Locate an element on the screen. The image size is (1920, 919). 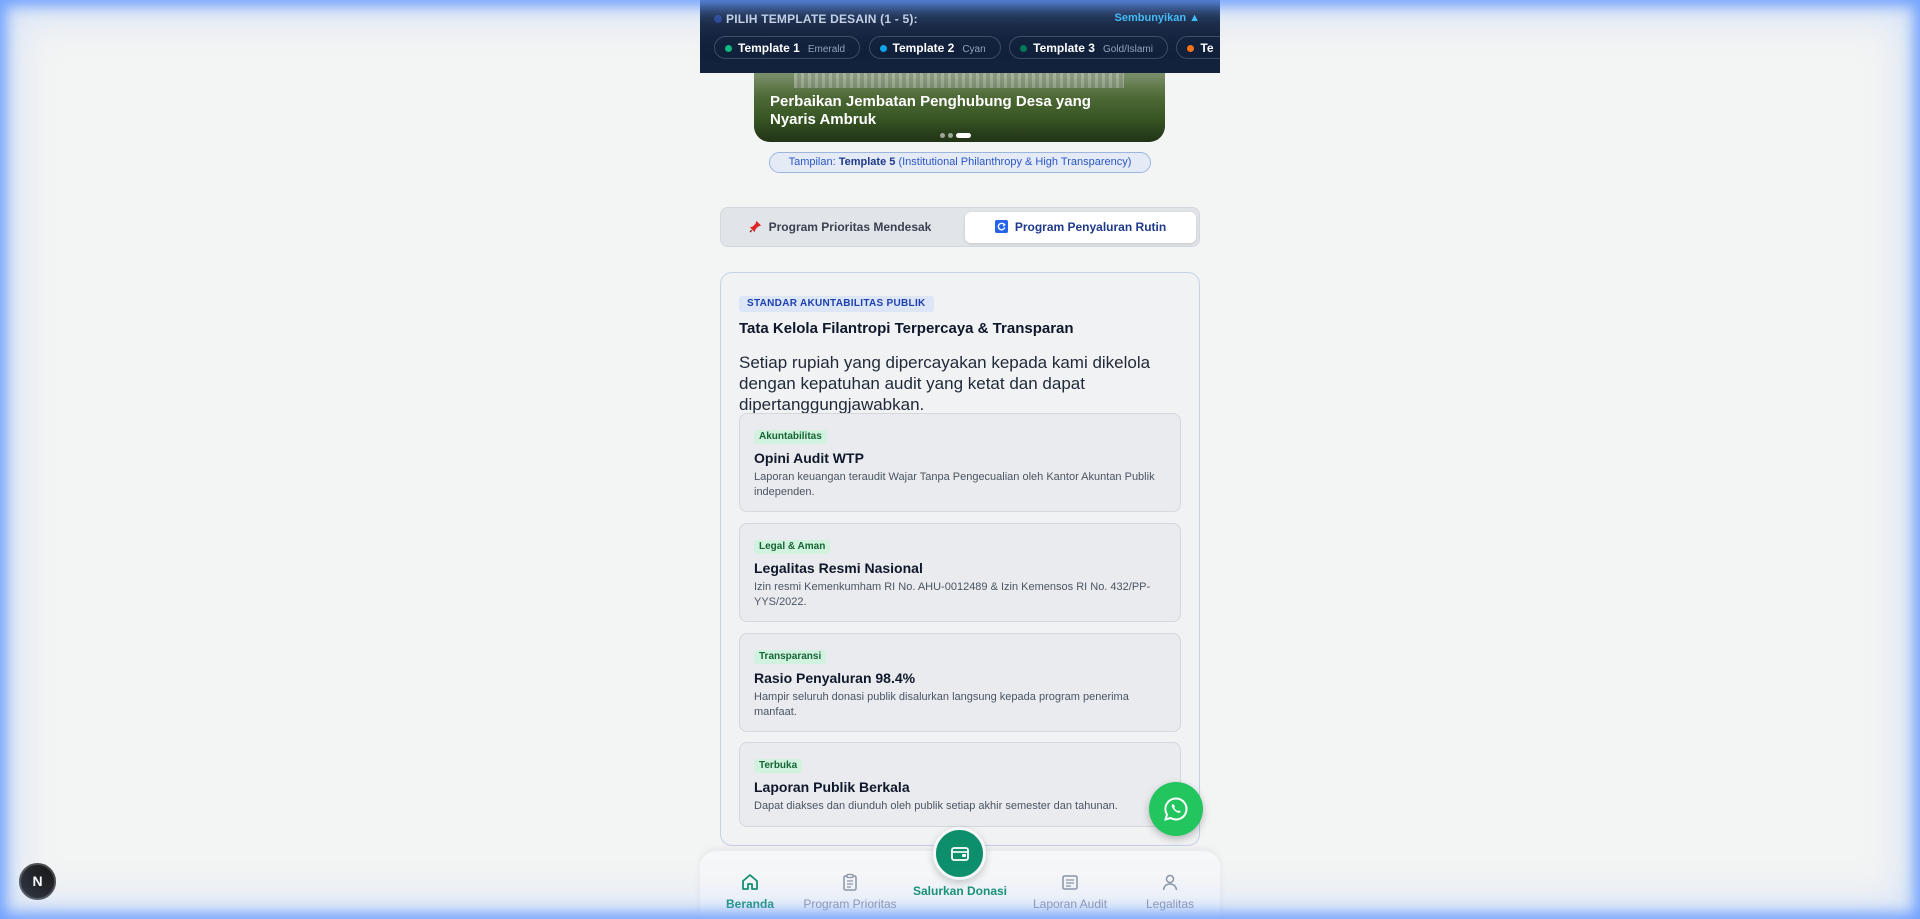
template-chip-1: Template 1 Emerald is located at coordinates (787, 47).